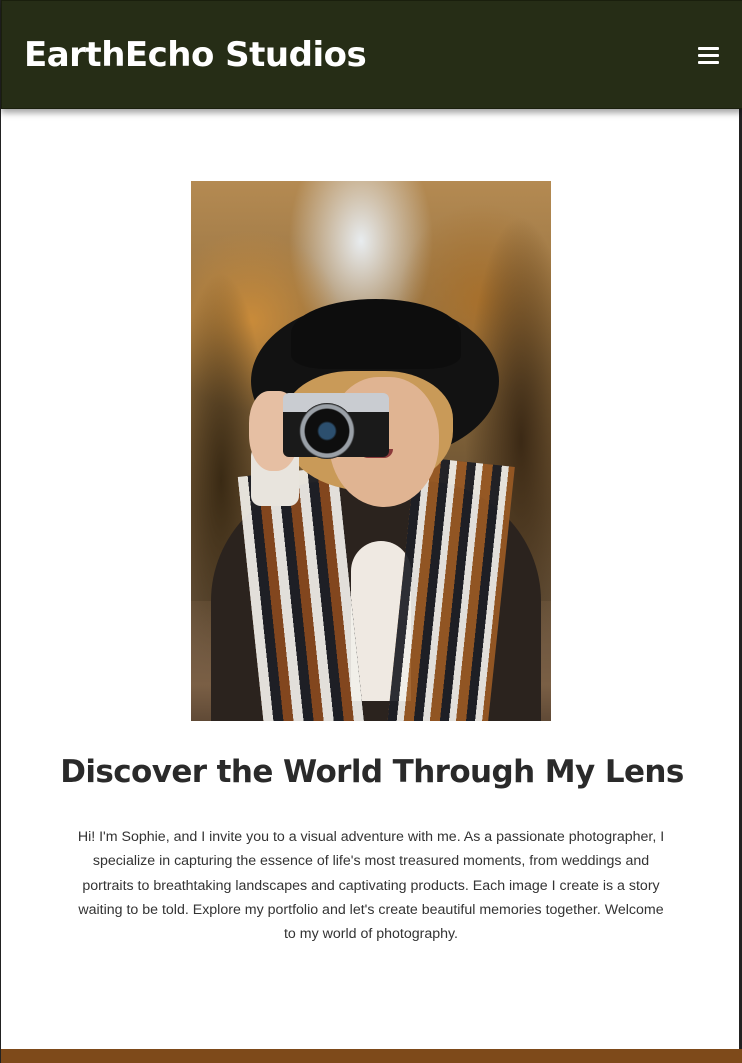 The image size is (742, 1063). What do you see at coordinates (195, 55) in the screenshot?
I see `brand-logo-link: EarthEcho Studios` at bounding box center [195, 55].